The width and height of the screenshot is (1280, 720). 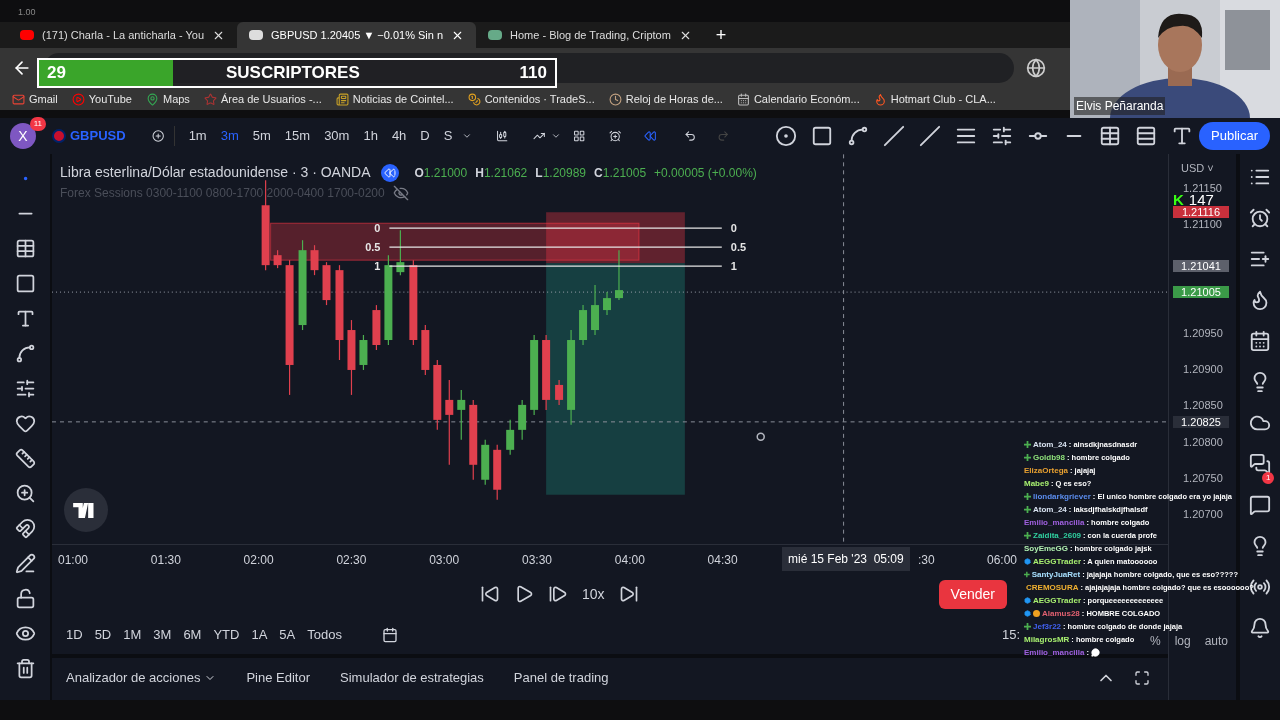 I want to click on pattern-icon, so click(x=25, y=353).